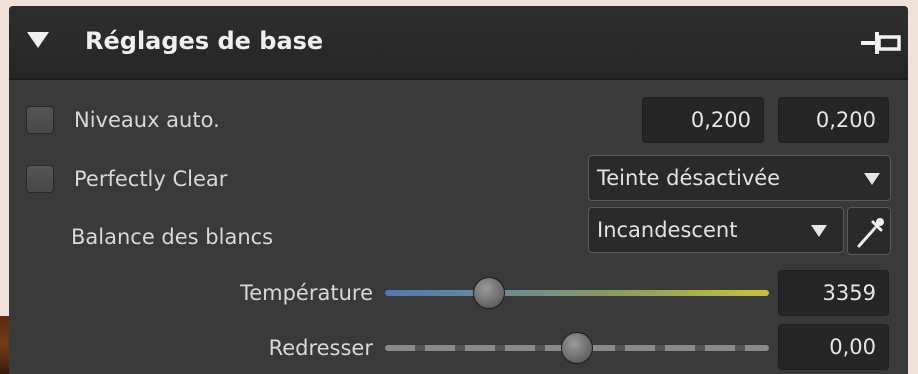 Image resolution: width=918 pixels, height=374 pixels. I want to click on white-balance-label: Balance des blancs, so click(172, 237).